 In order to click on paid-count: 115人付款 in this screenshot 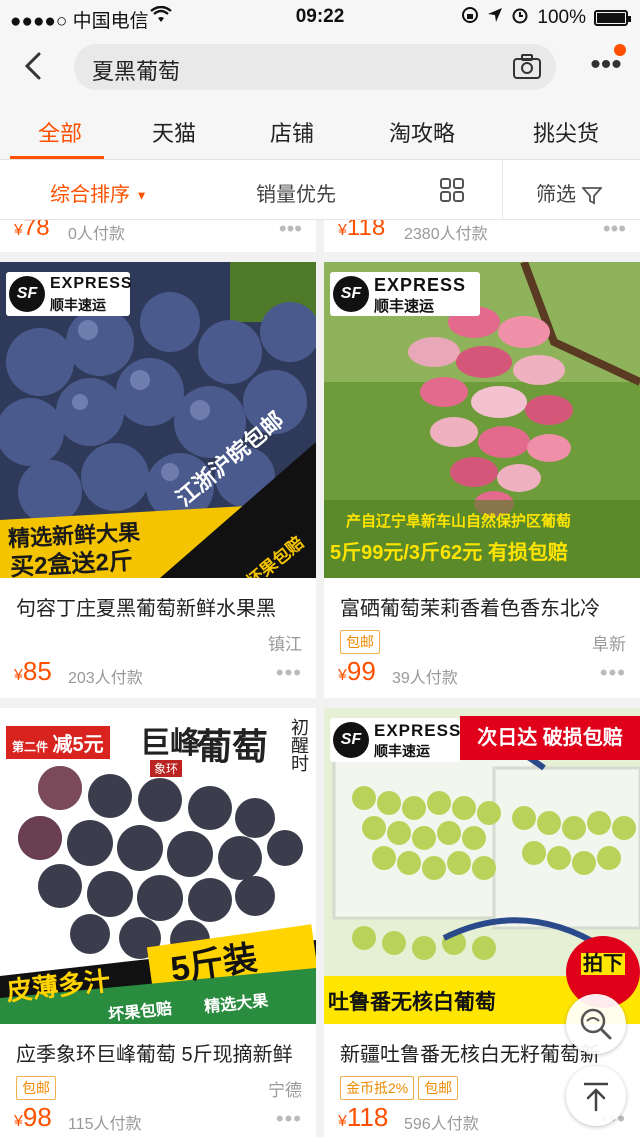, I will do `click(105, 1124)`.